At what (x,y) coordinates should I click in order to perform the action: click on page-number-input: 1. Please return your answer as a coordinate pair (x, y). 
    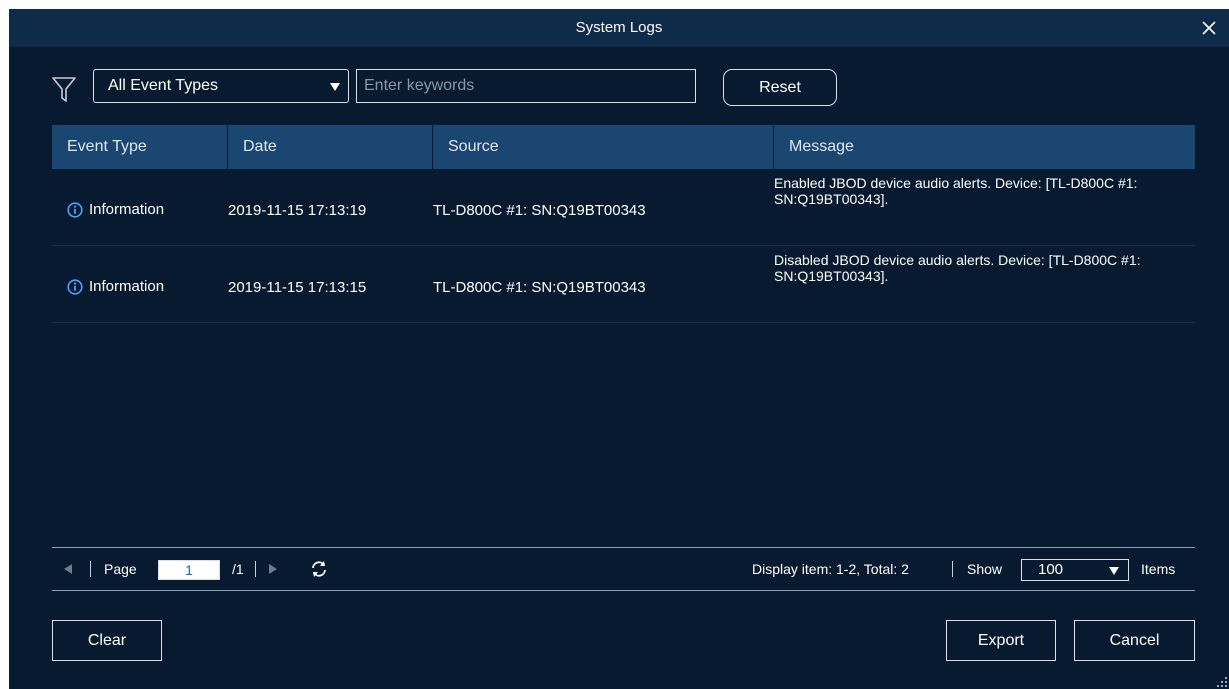
    Looking at the image, I should click on (189, 570).